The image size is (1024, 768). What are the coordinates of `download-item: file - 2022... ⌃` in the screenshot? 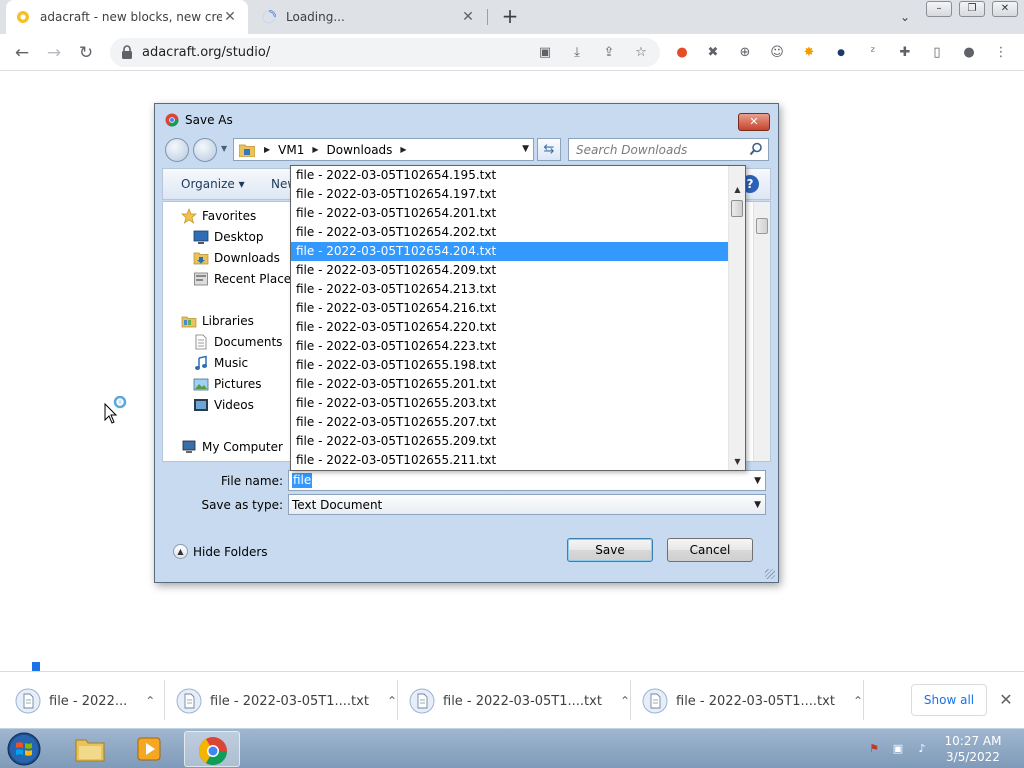 It's located at (85, 701).